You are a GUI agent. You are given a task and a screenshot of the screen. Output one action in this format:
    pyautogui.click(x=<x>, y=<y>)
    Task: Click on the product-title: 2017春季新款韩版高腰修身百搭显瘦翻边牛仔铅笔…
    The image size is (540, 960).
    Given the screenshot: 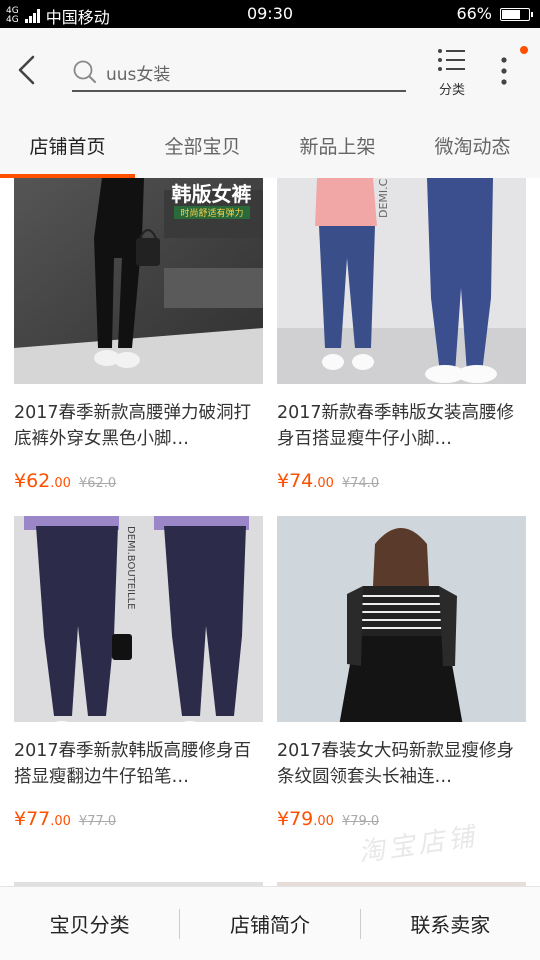 What is the action you would take?
    pyautogui.click(x=138, y=764)
    